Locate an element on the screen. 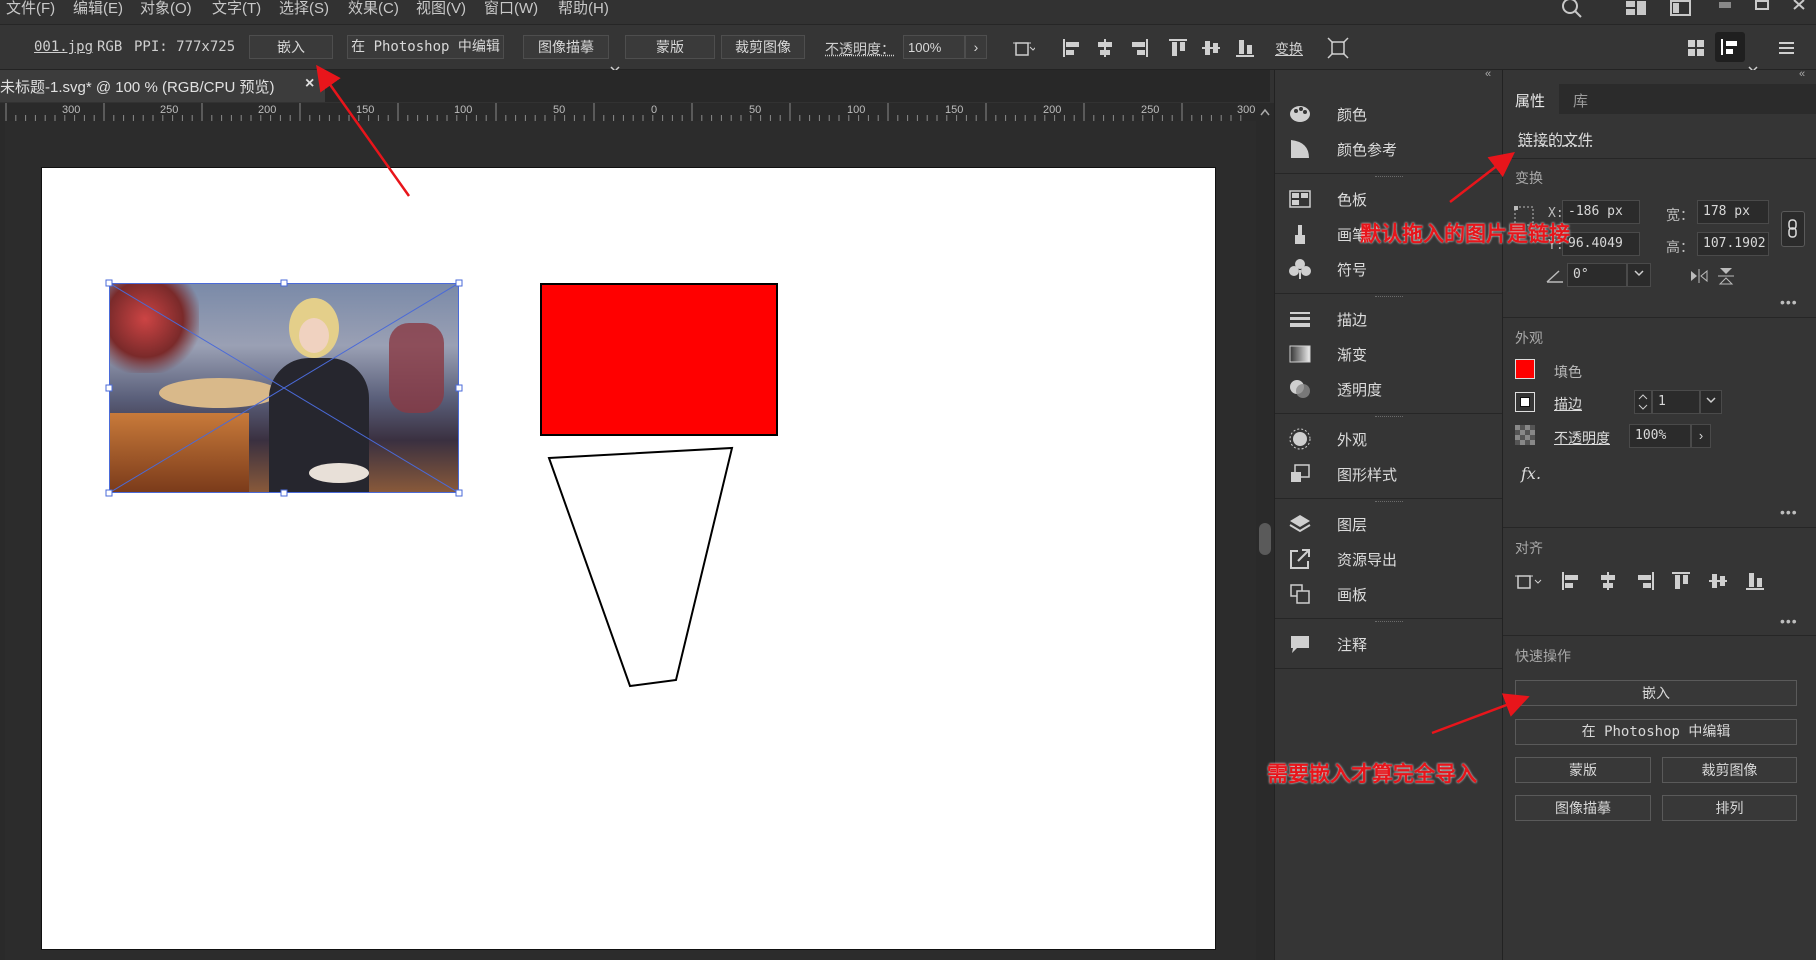  scroll-thumb is located at coordinates (1265, 539).